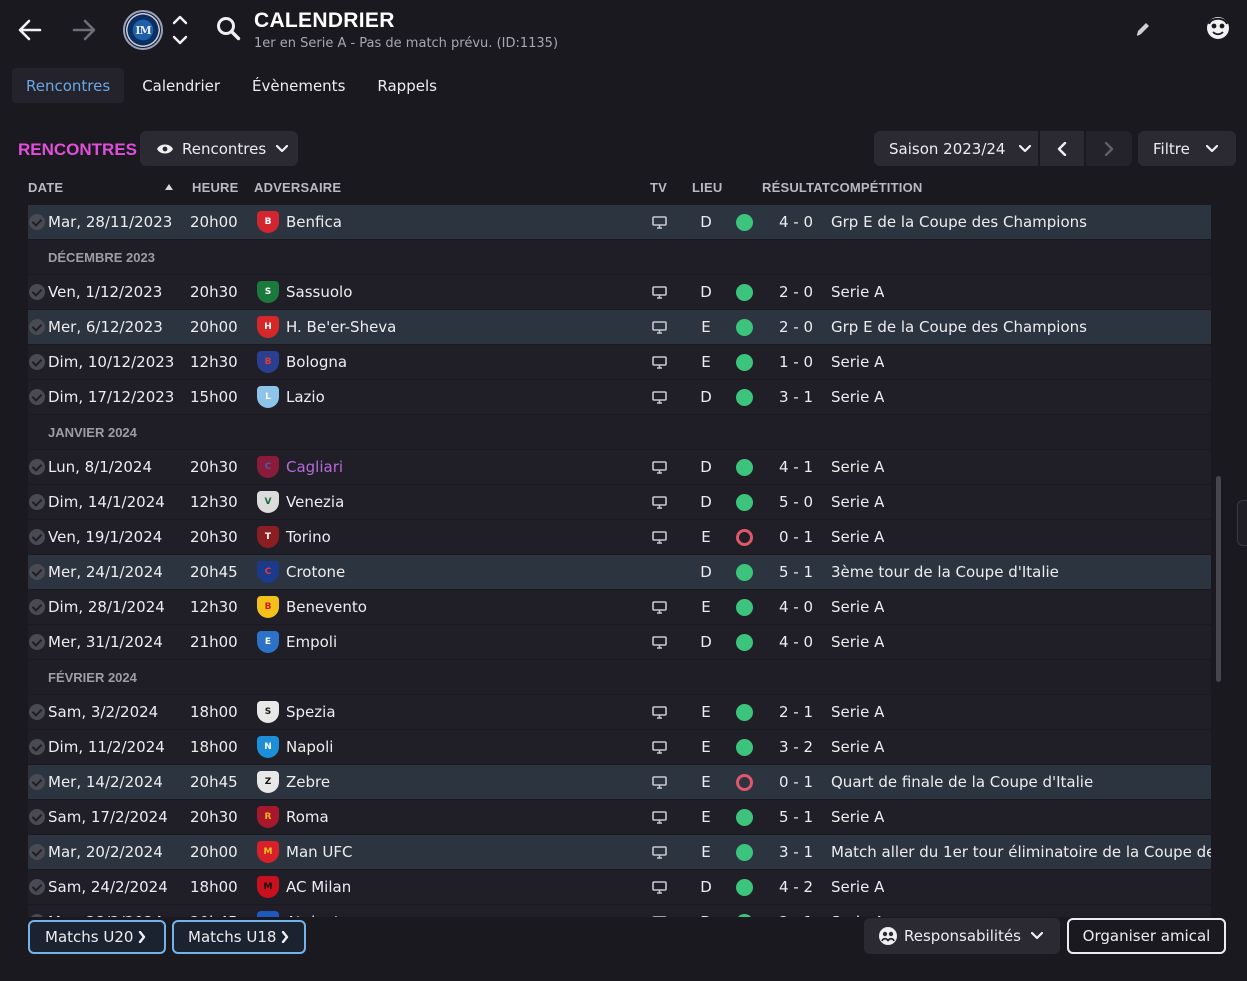 The image size is (1247, 981). I want to click on opponent-name: Torino, so click(308, 537).